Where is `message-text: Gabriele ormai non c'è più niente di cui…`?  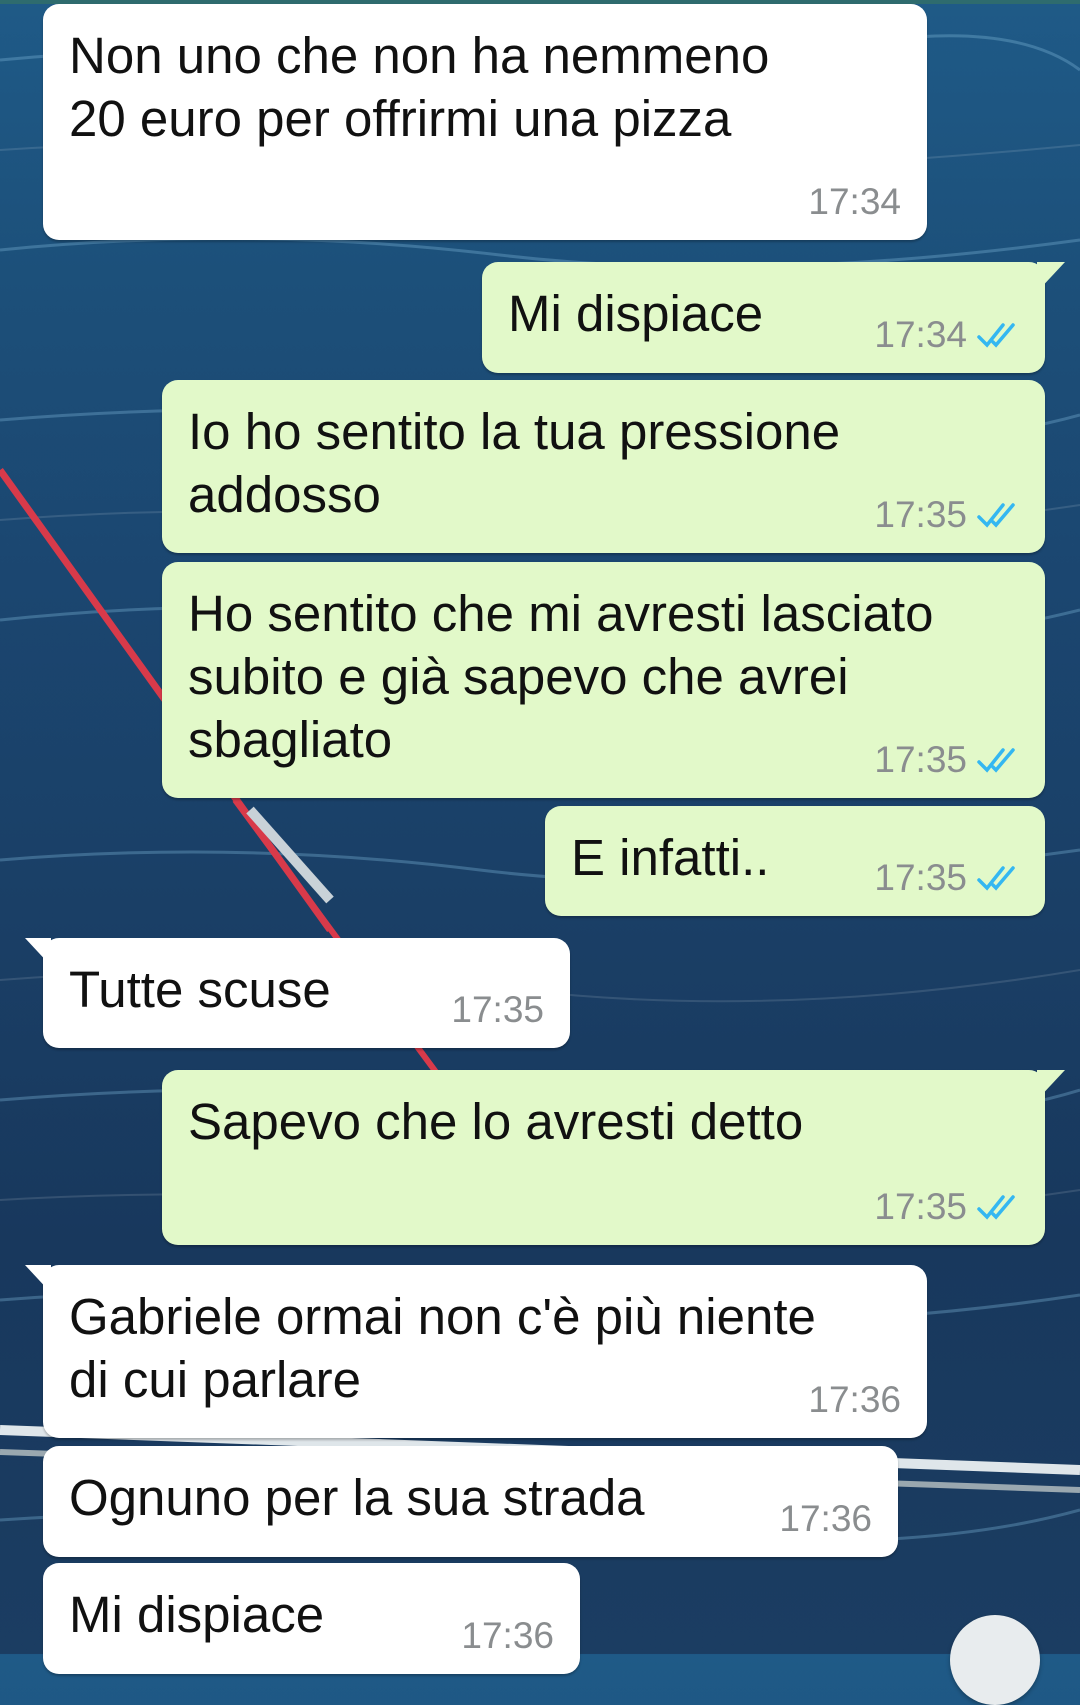 message-text: Gabriele ormai non c'è più niente di cui… is located at coordinates (442, 1348).